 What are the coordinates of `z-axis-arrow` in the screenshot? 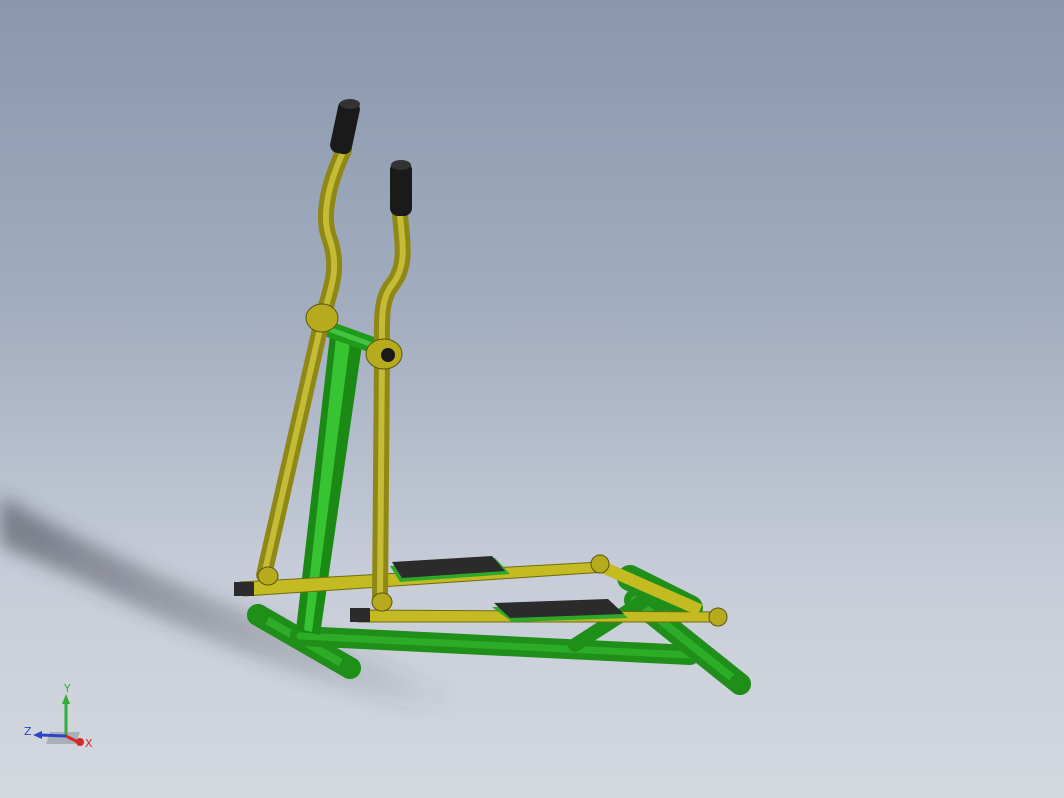 It's located at (53, 735).